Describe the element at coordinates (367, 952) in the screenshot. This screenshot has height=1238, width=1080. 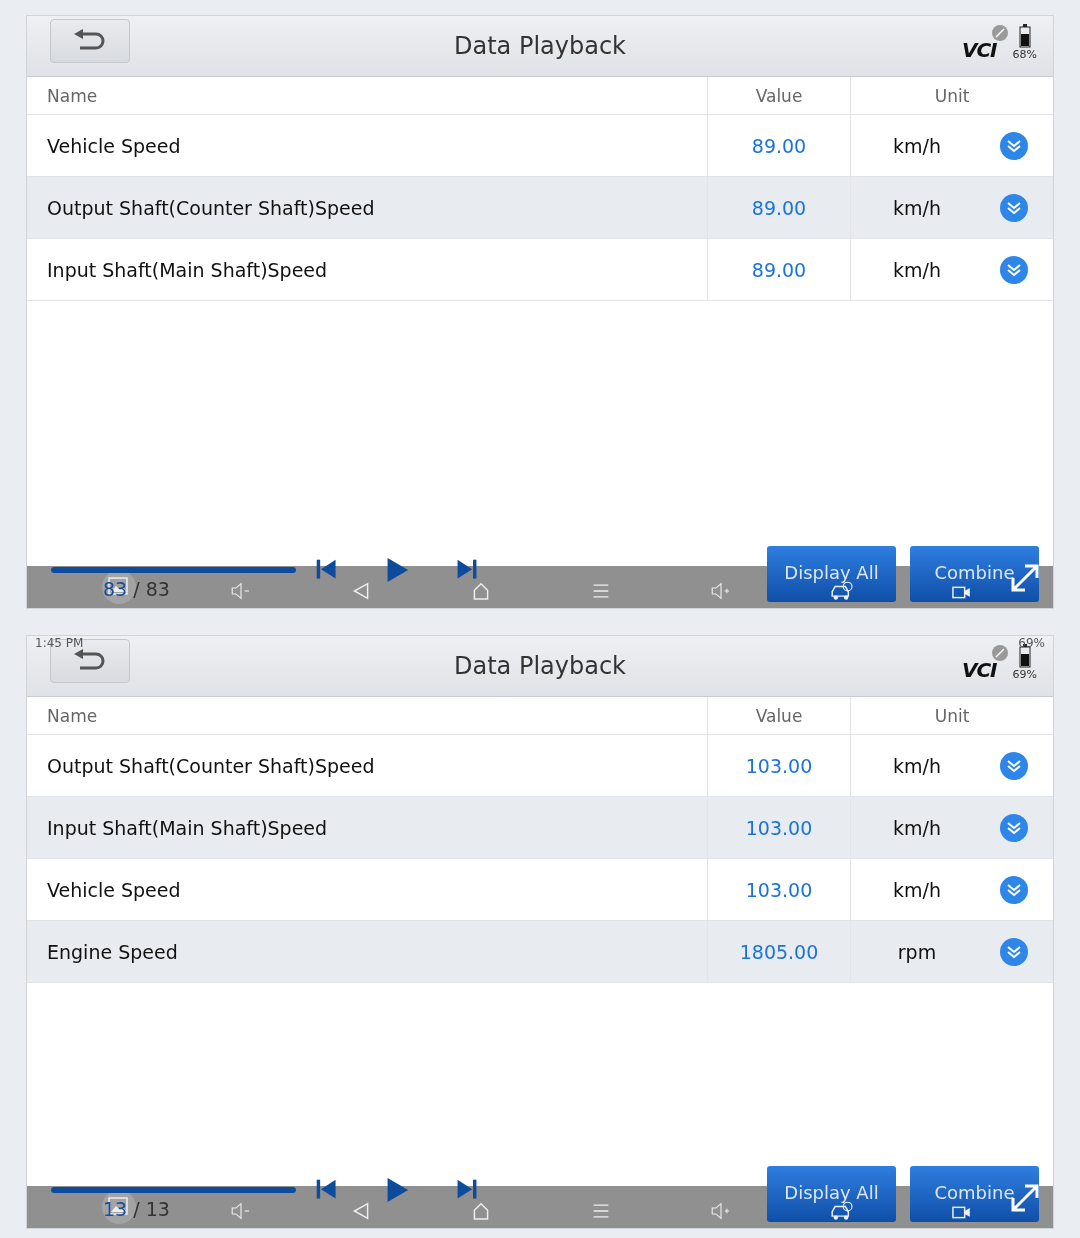
I see `table-cell: Engine Speed` at that location.